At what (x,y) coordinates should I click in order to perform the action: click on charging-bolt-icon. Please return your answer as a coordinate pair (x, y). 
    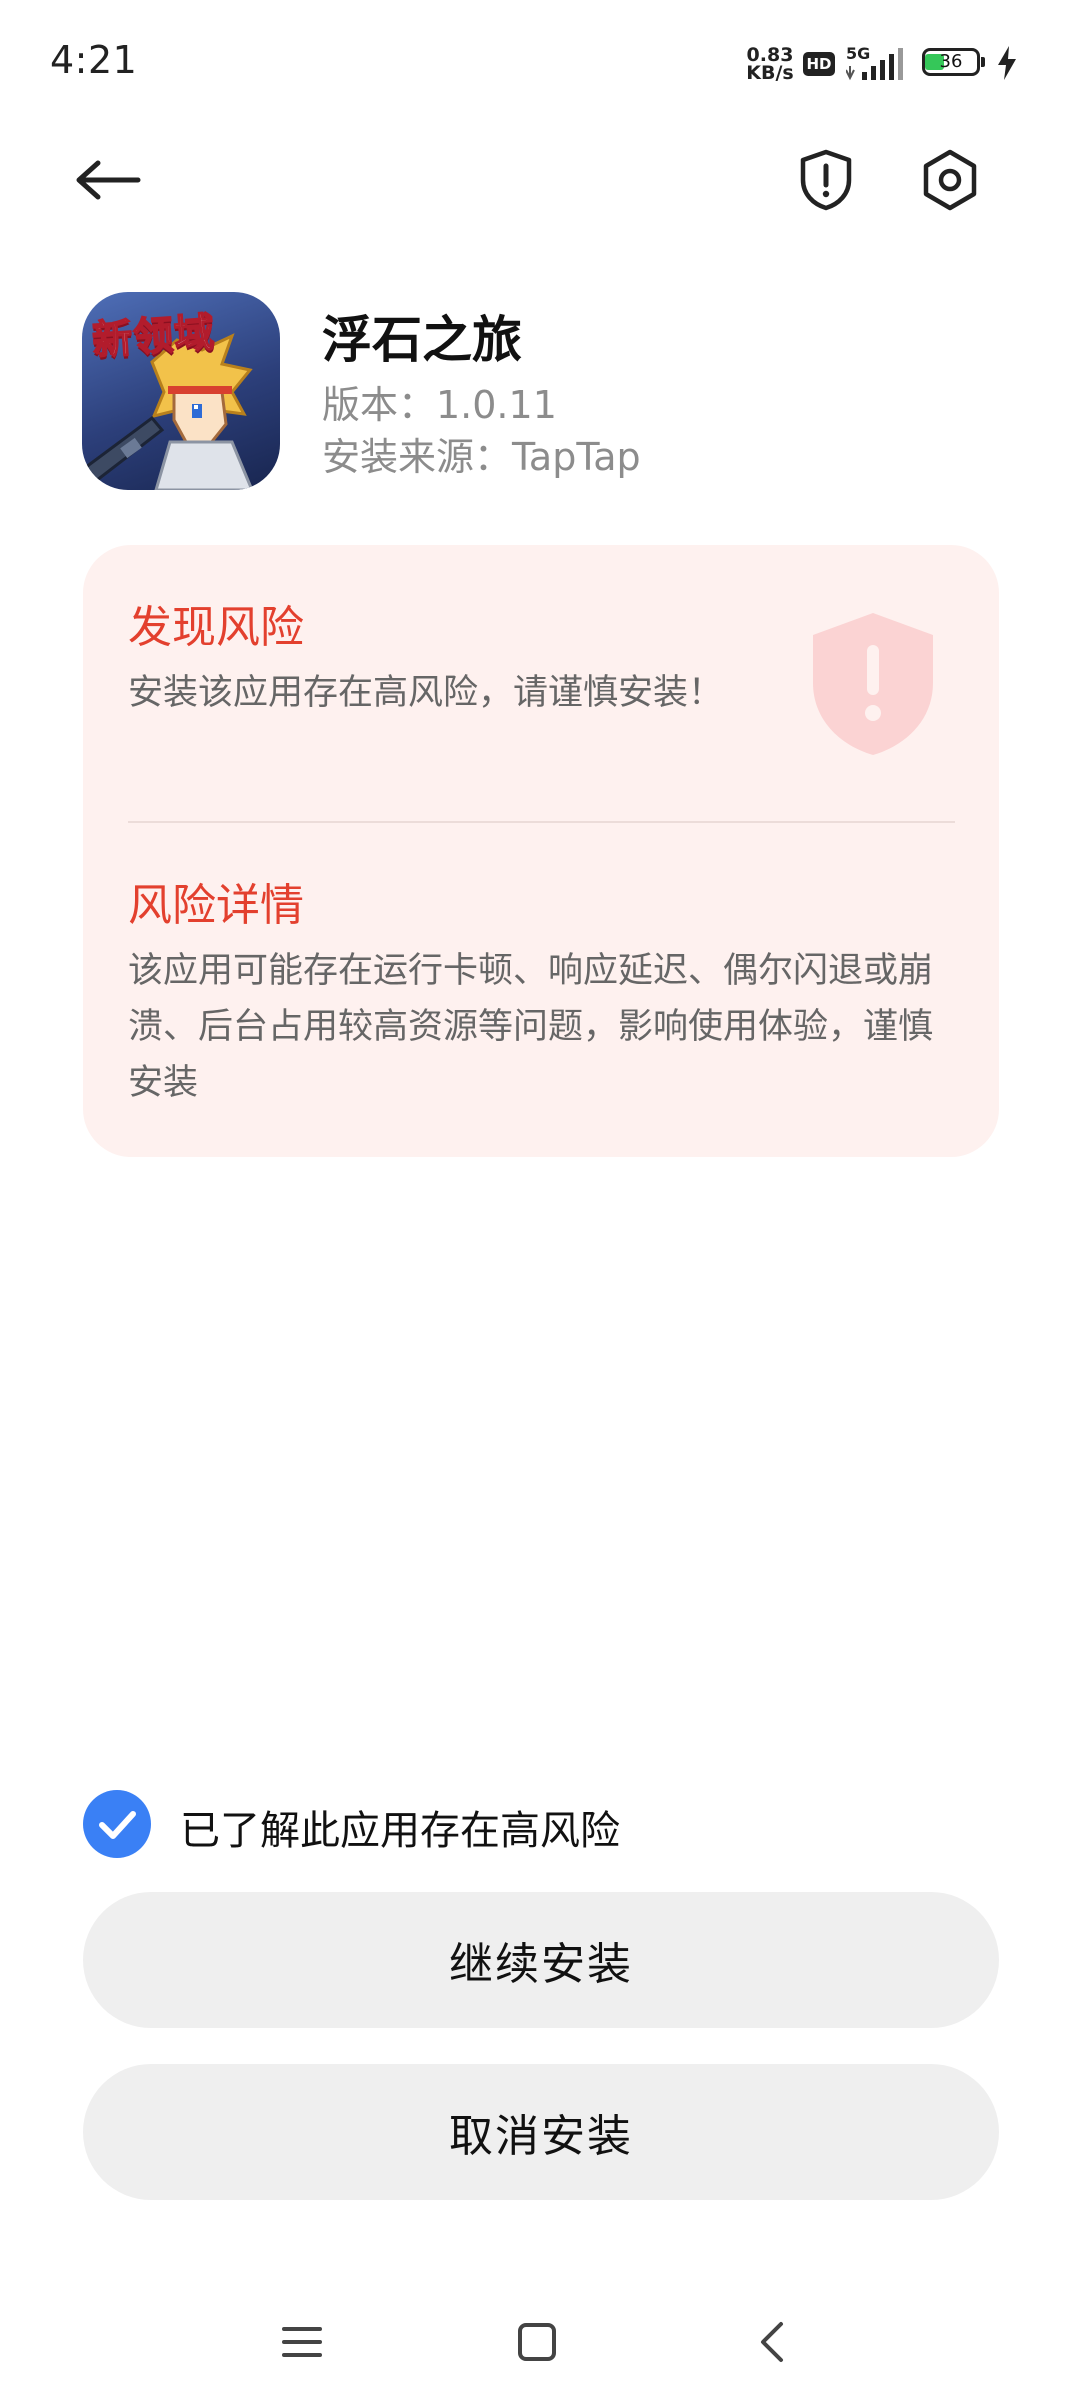
    Looking at the image, I should click on (1007, 63).